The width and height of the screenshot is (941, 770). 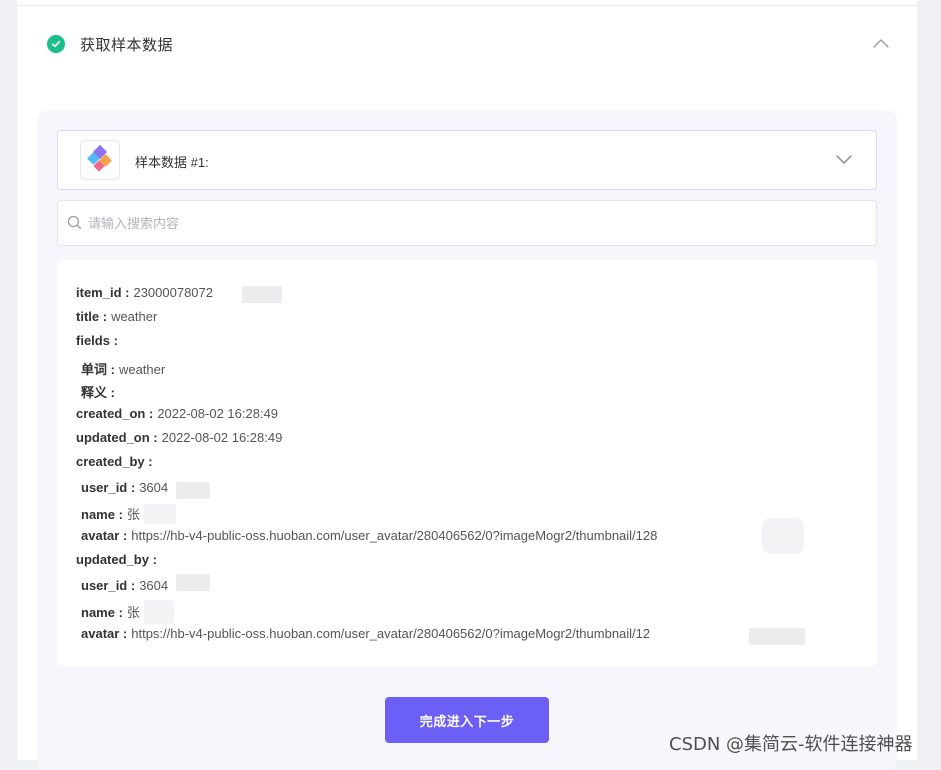 I want to click on record-row: updated_on :2022-08-02 16:28:49, so click(x=179, y=437).